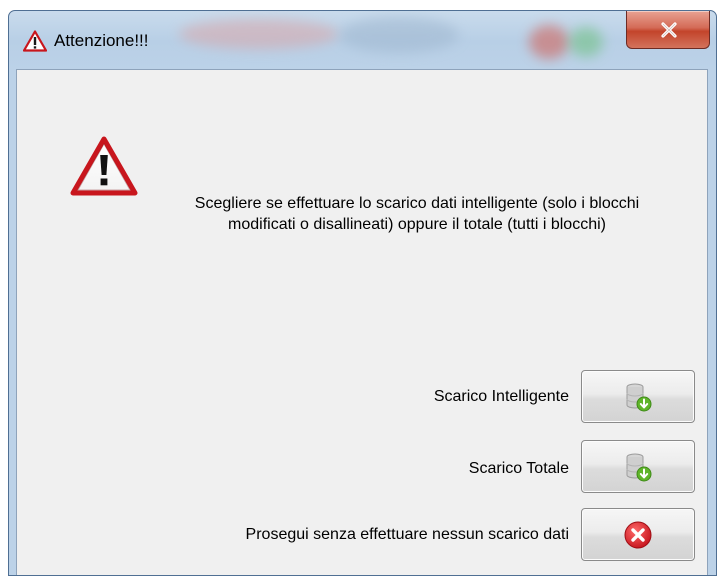 Image resolution: width=717 pixels, height=576 pixels. Describe the element at coordinates (35, 41) in the screenshot. I see `warning-small-icon` at that location.